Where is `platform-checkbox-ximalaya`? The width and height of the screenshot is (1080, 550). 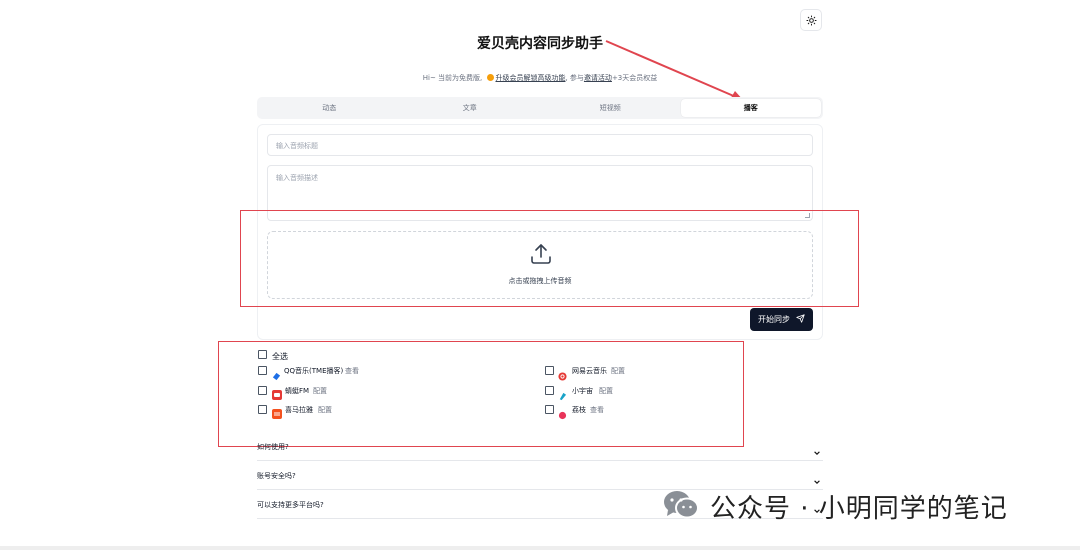
platform-checkbox-ximalaya is located at coordinates (262, 409).